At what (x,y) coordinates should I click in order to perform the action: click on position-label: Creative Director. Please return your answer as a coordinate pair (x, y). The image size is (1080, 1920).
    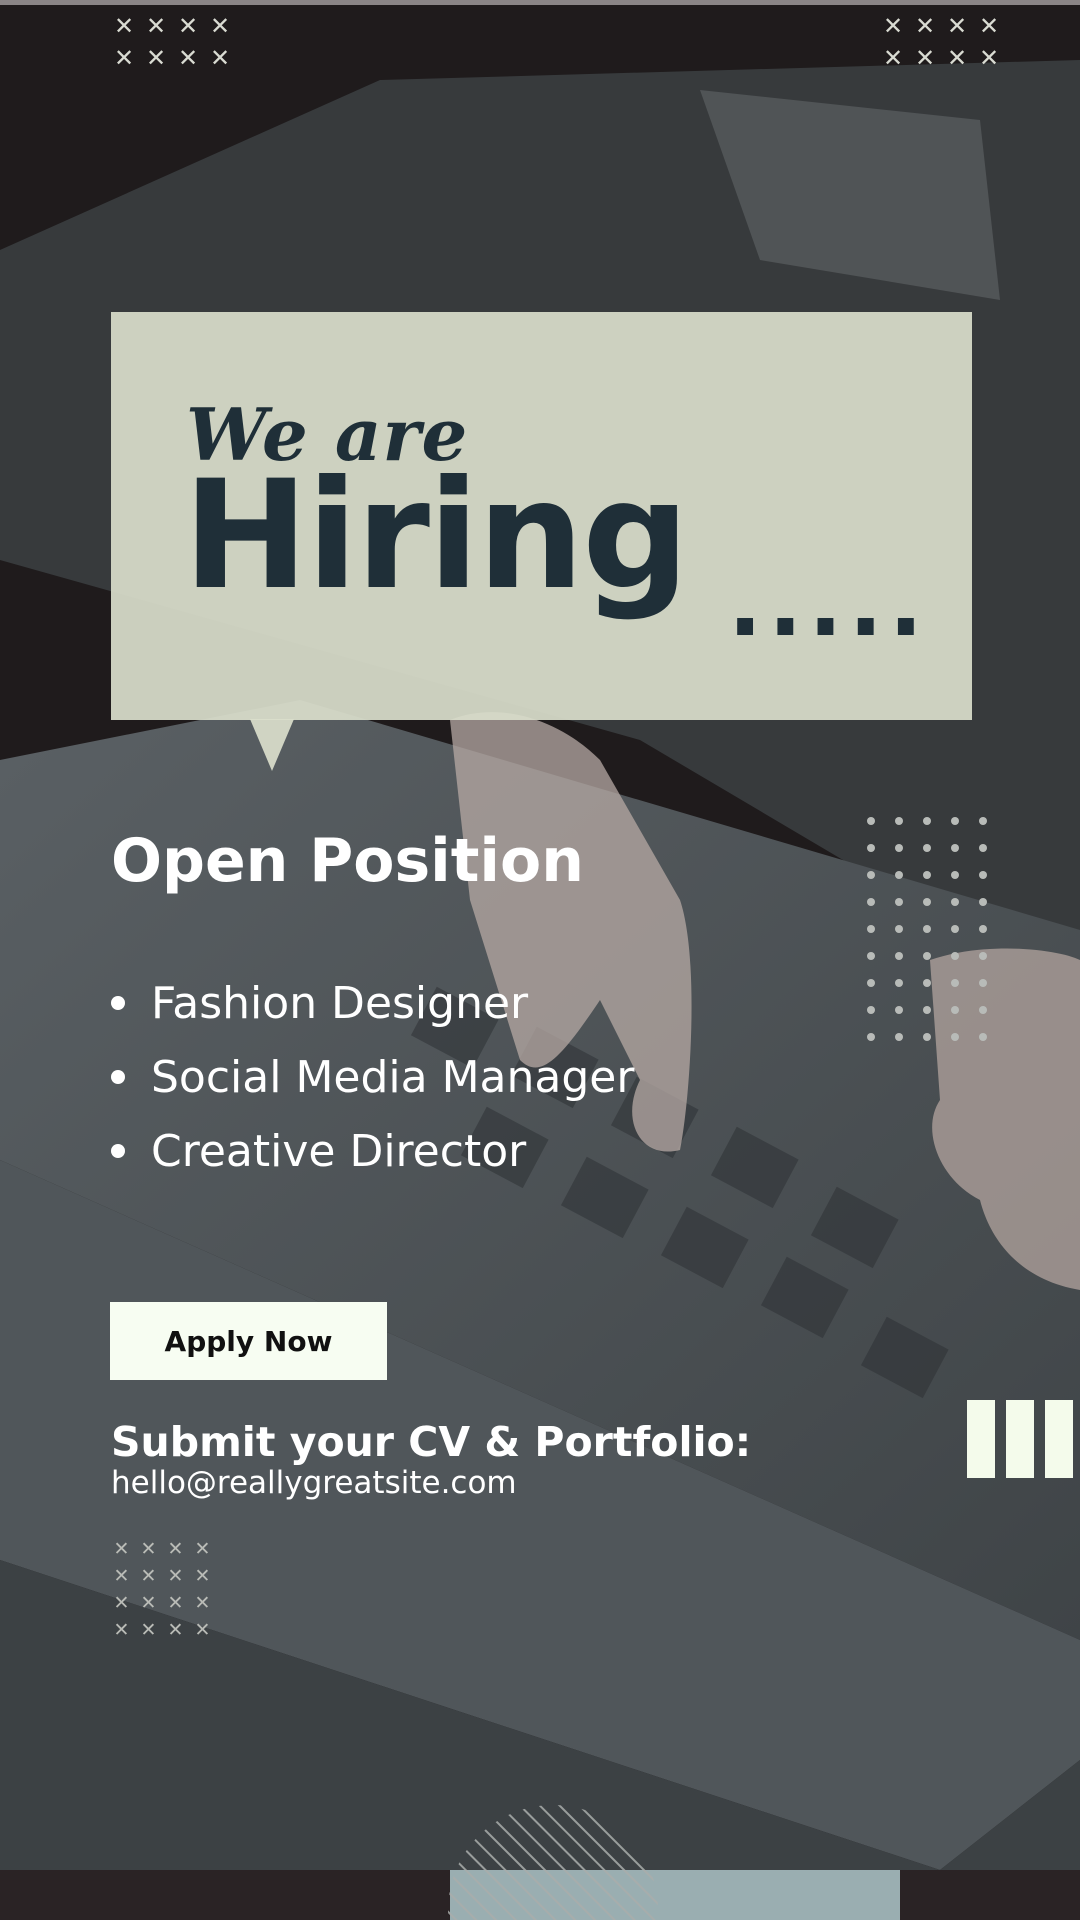
    Looking at the image, I should click on (339, 1151).